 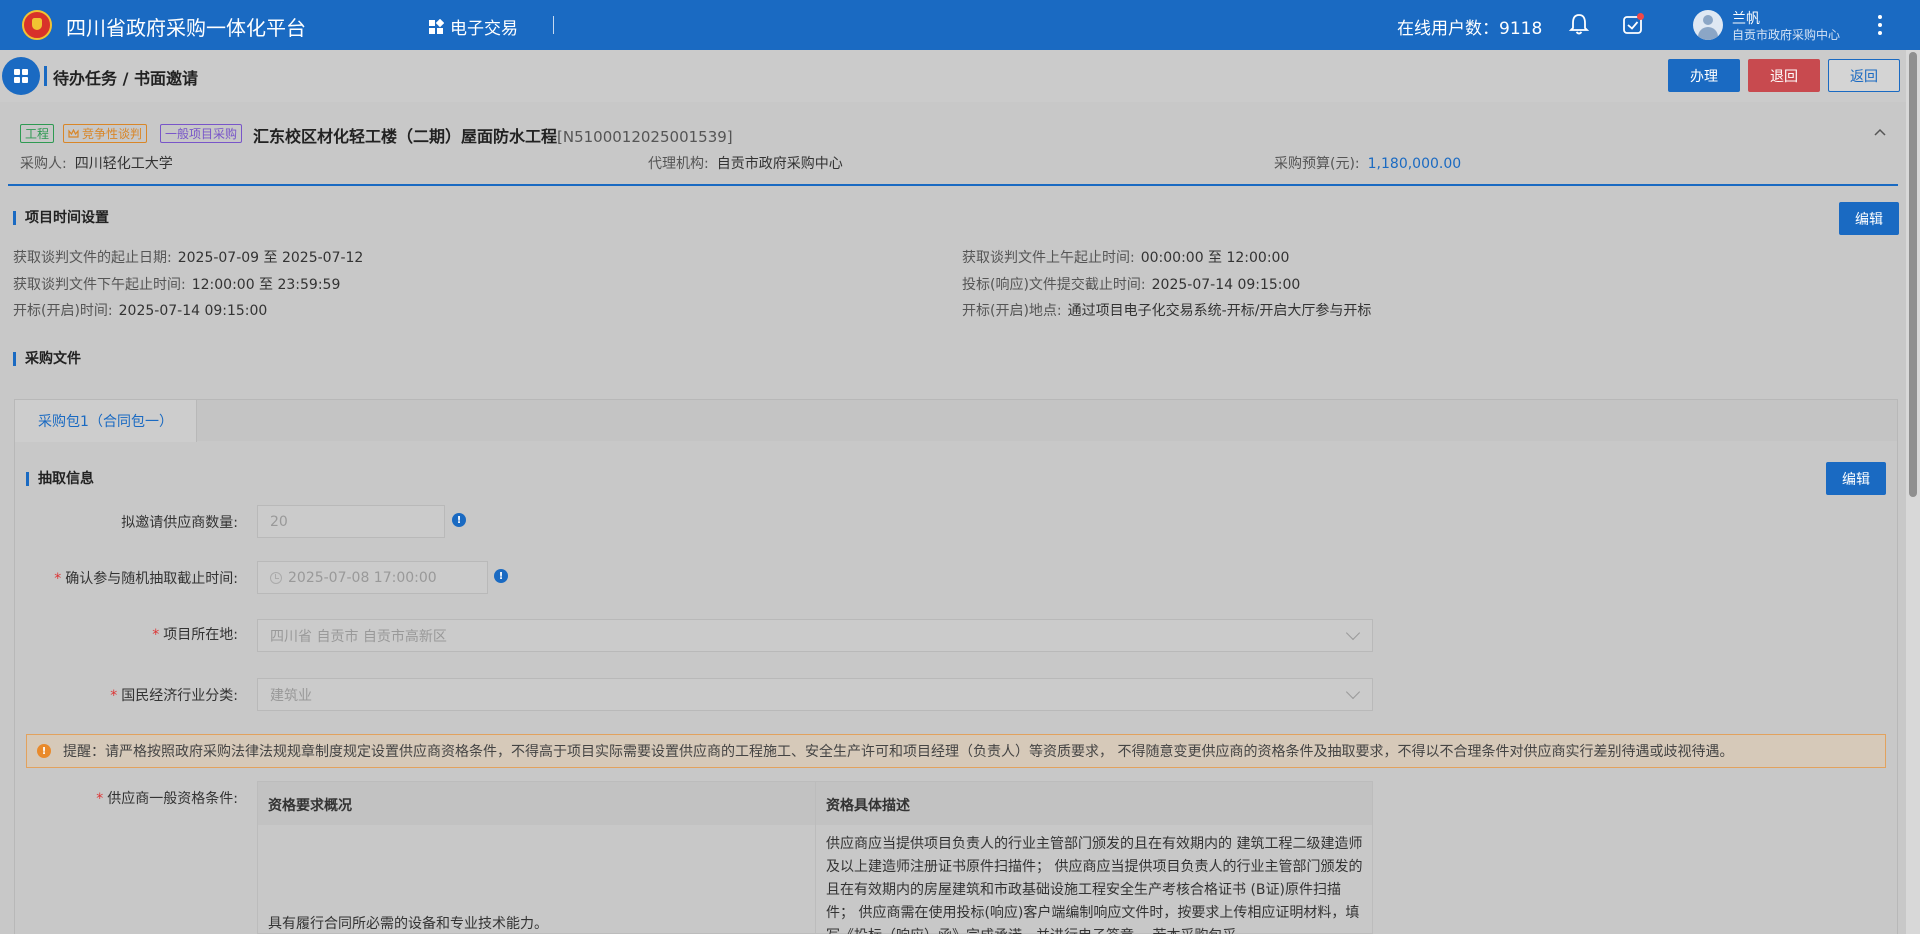 I want to click on time-item-label: 开标(开启)地点:, so click(x=1012, y=311).